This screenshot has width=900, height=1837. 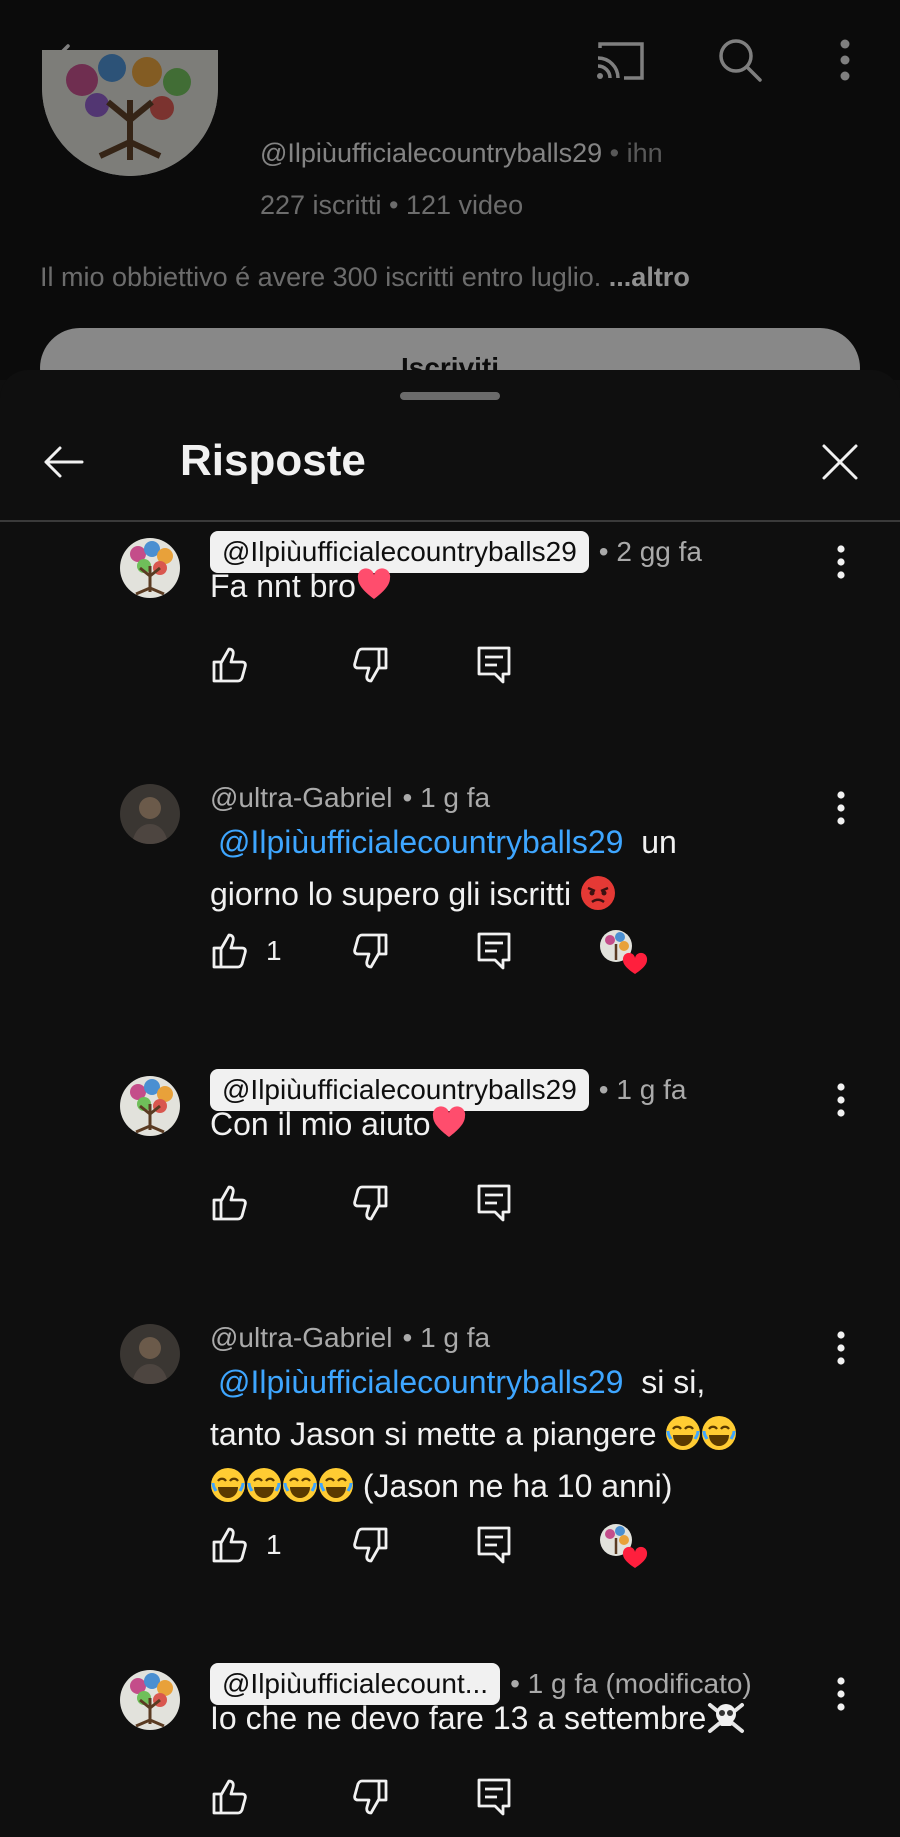 What do you see at coordinates (450, 521) in the screenshot?
I see `divider` at bounding box center [450, 521].